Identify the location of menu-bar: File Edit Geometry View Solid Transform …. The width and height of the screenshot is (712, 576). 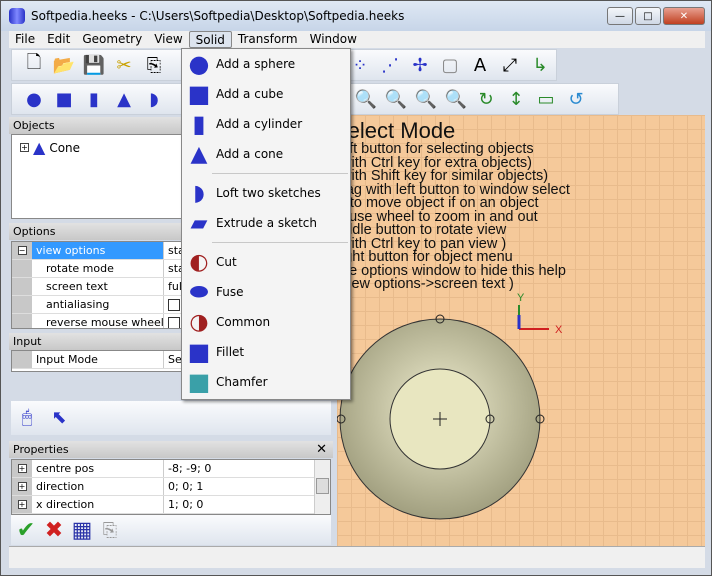
(357, 39).